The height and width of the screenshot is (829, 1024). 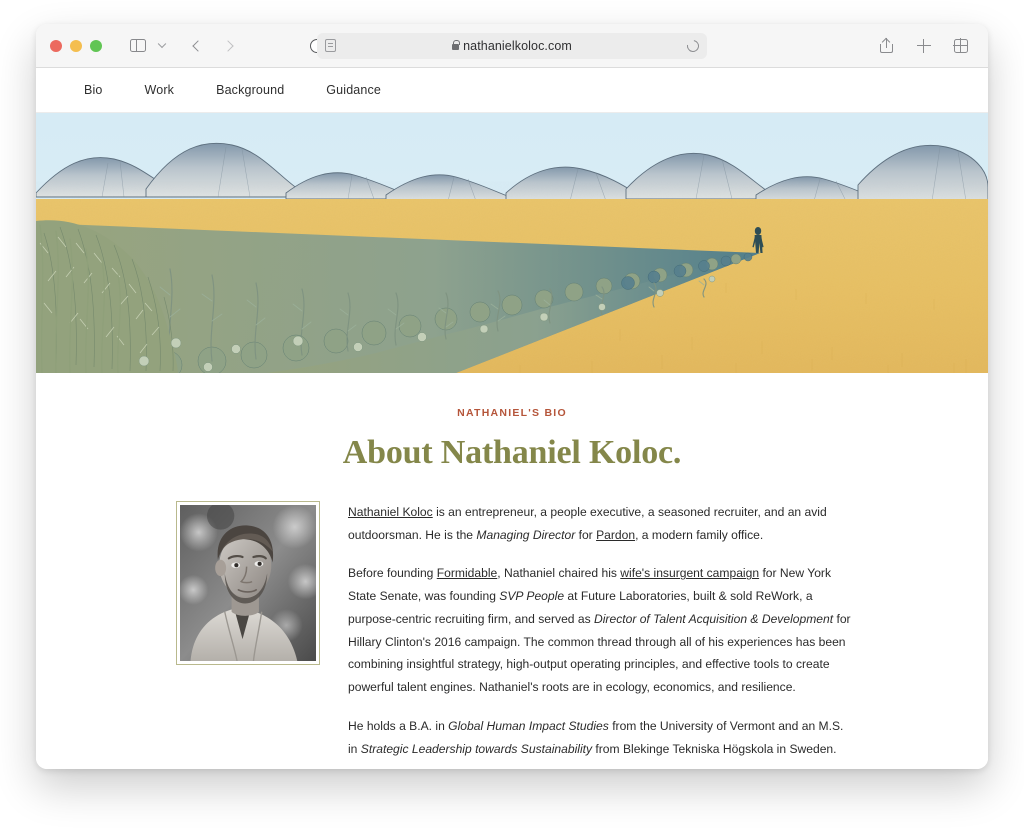 I want to click on minimize-window-button, so click(x=76, y=45).